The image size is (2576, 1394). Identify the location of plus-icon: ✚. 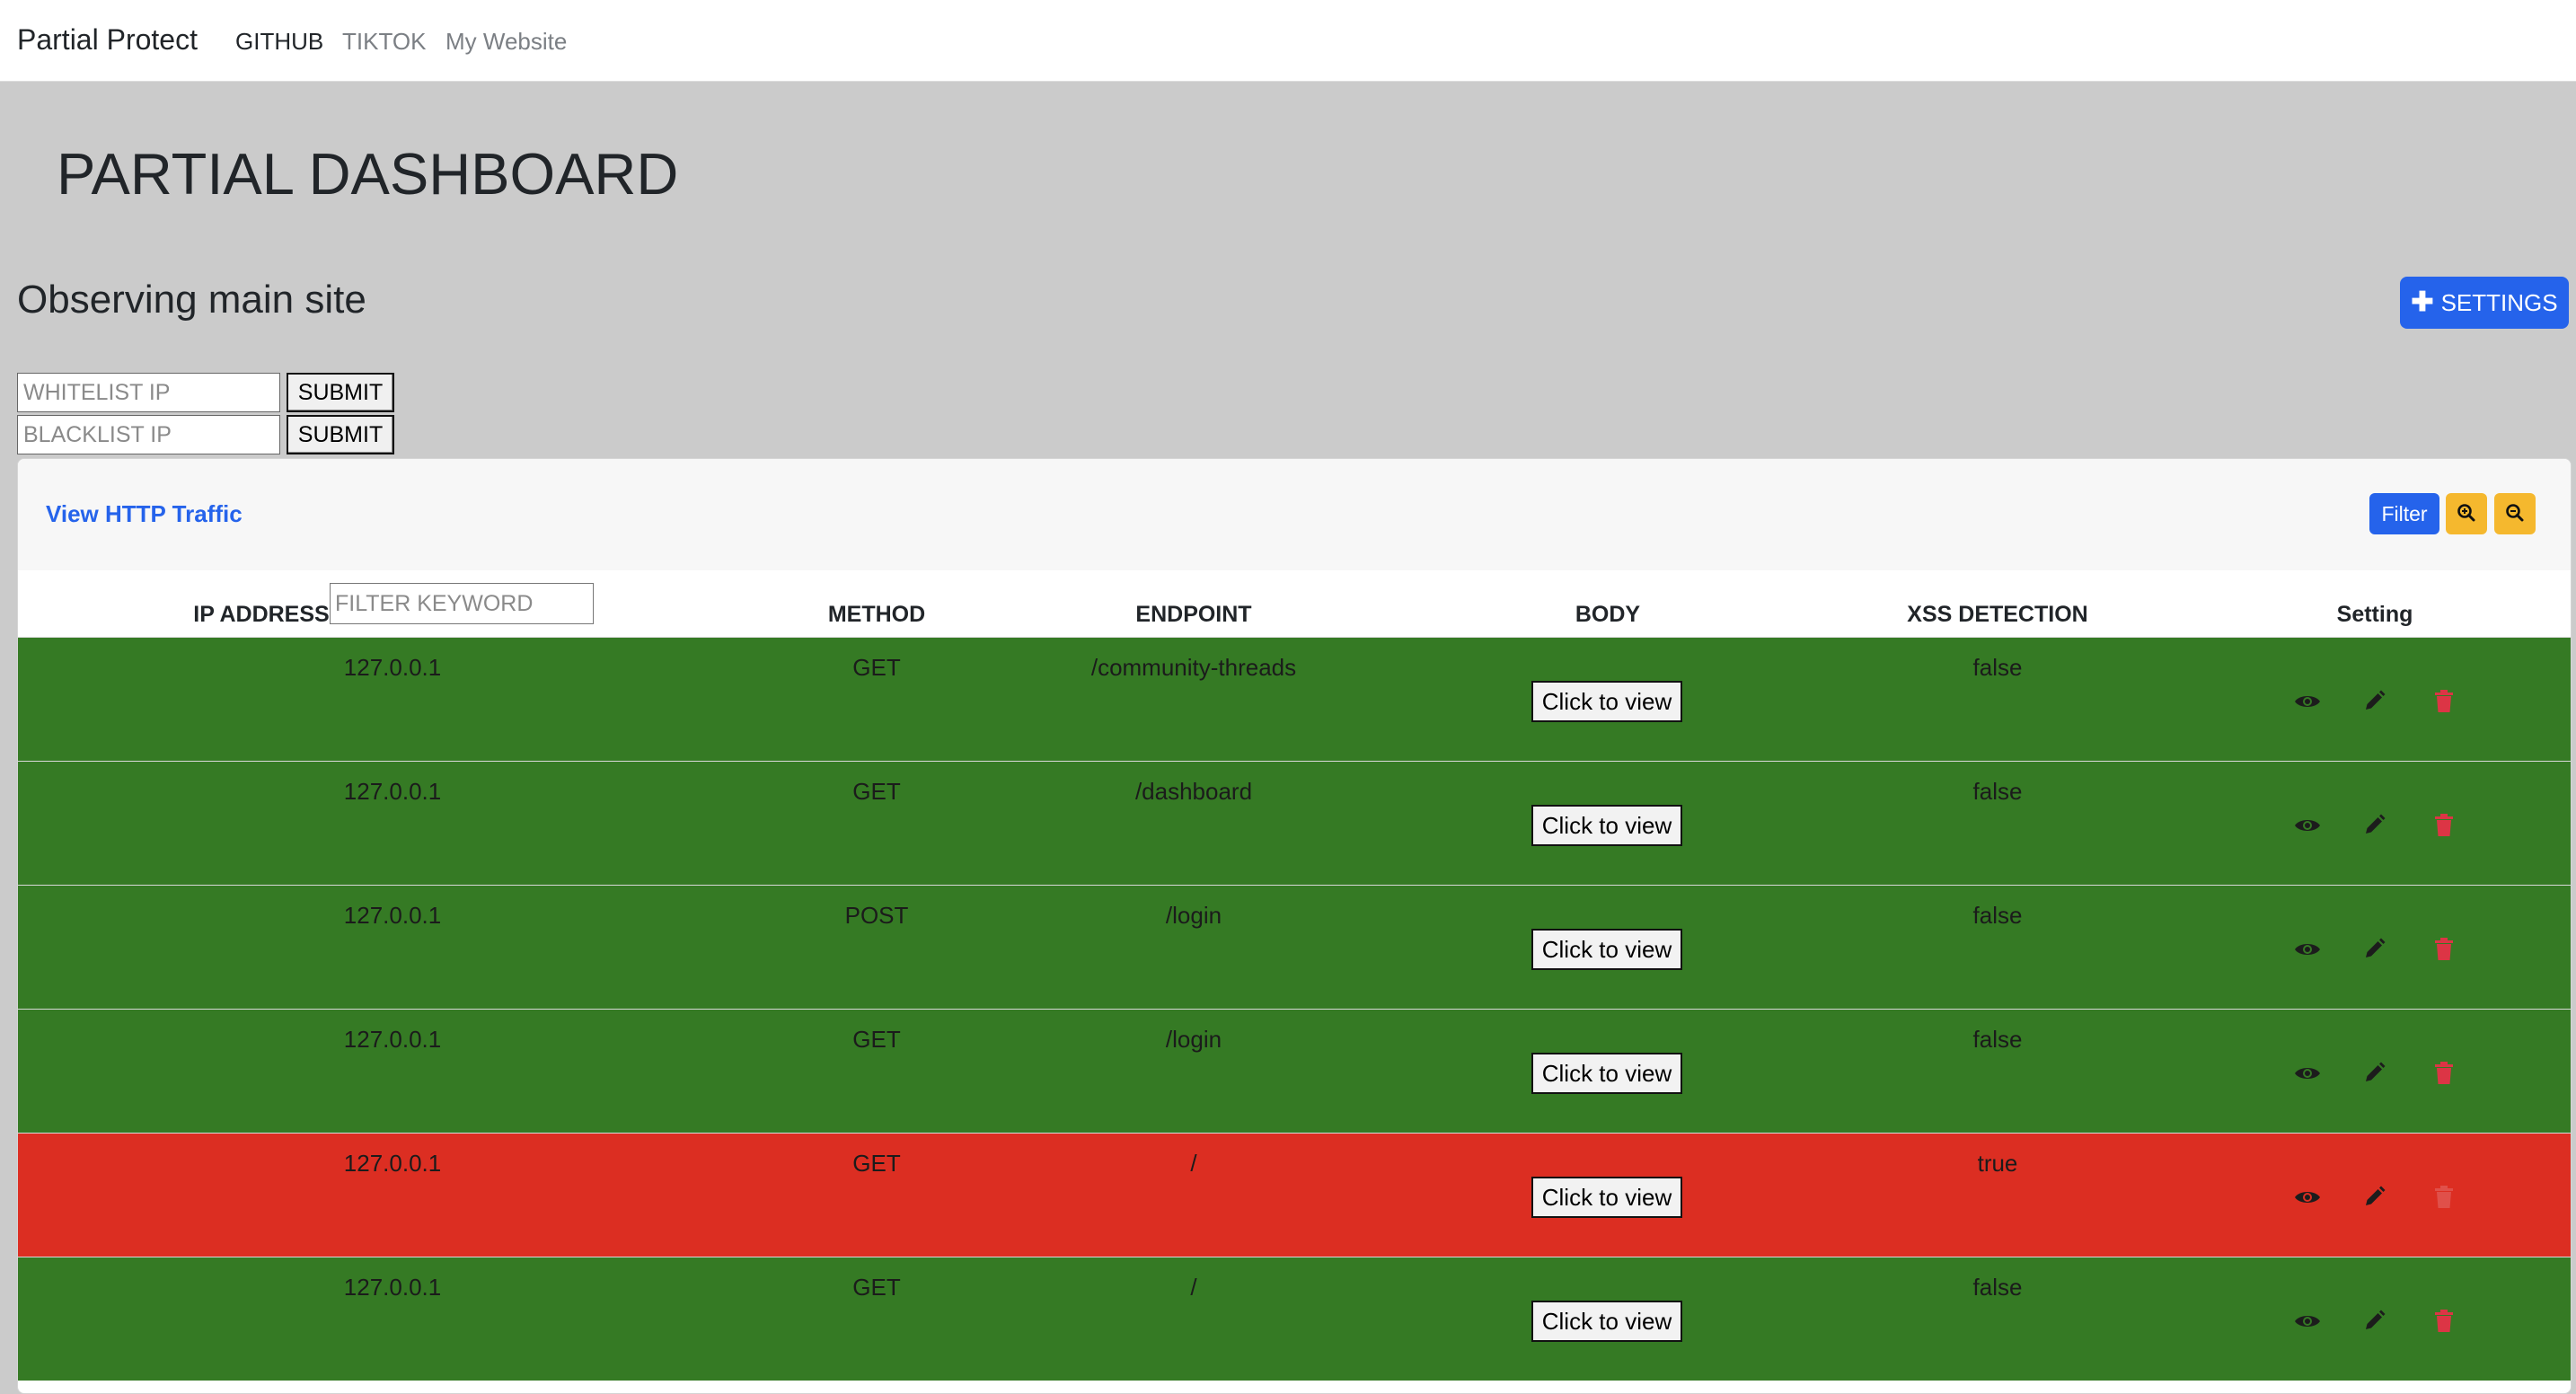
(2422, 302).